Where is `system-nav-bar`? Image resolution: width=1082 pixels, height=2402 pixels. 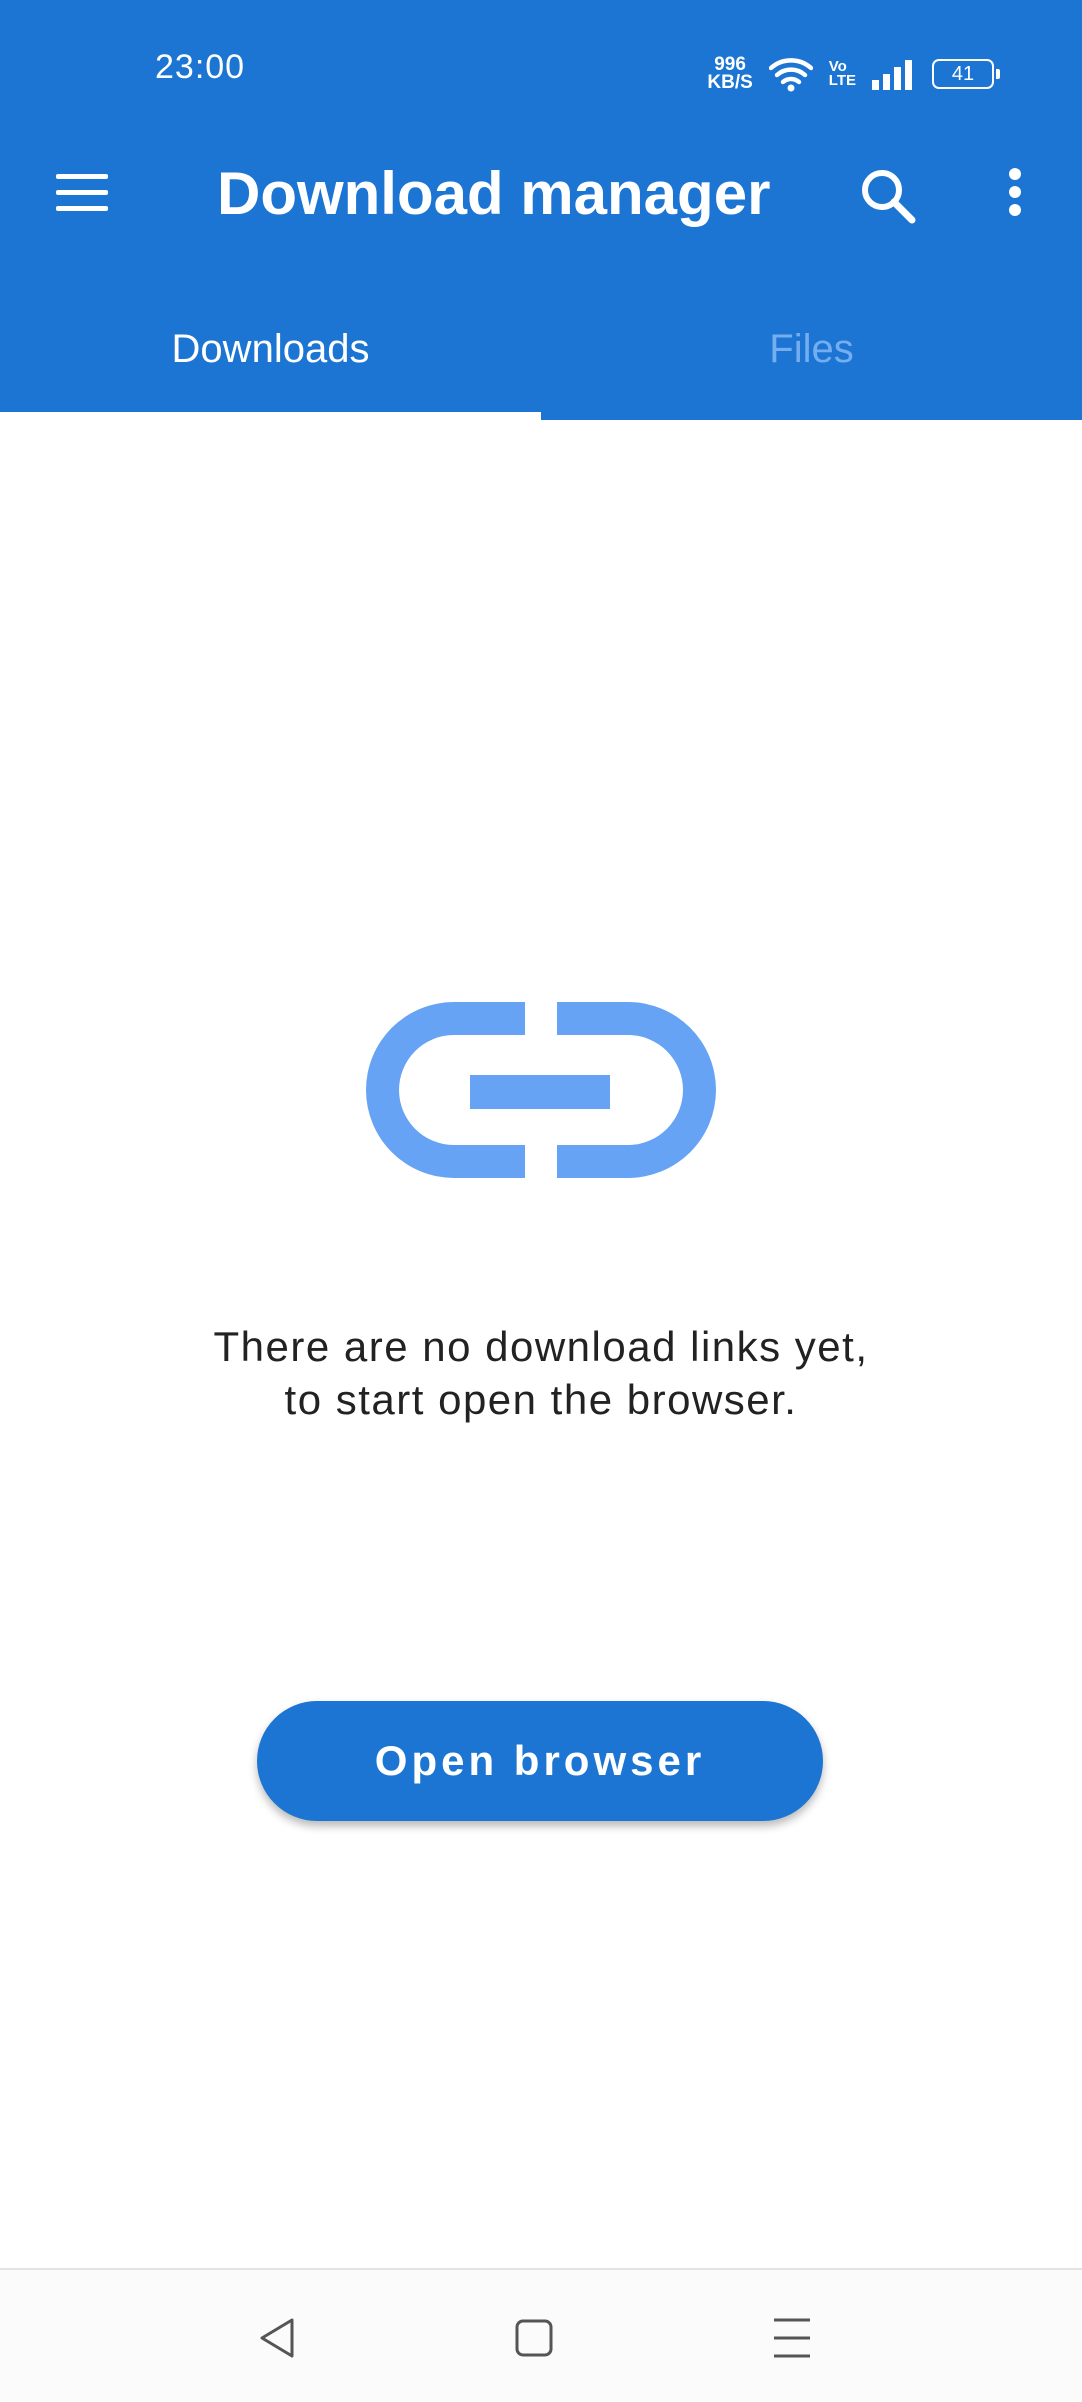 system-nav-bar is located at coordinates (541, 2335).